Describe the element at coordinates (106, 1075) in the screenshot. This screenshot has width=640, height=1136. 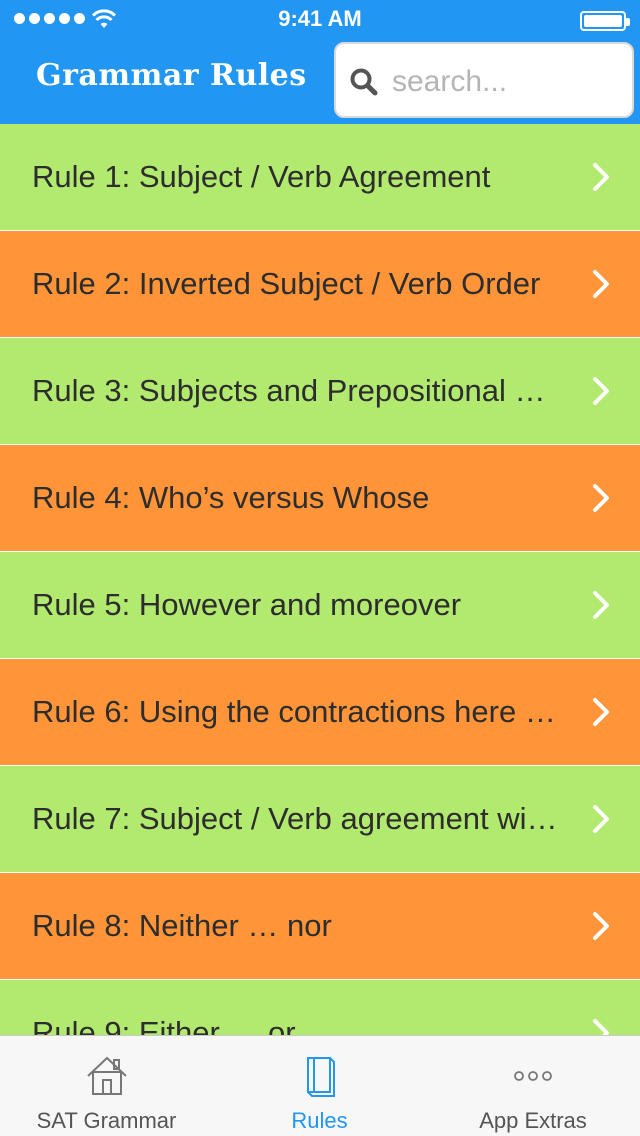
I see `home-icon` at that location.